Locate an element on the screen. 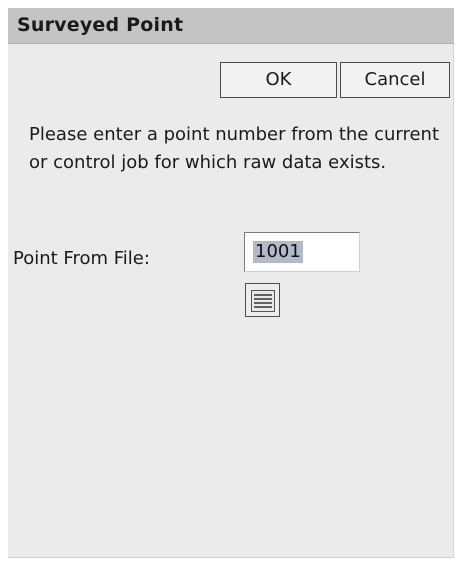 The image size is (461, 562). point-list-button is located at coordinates (262, 300).